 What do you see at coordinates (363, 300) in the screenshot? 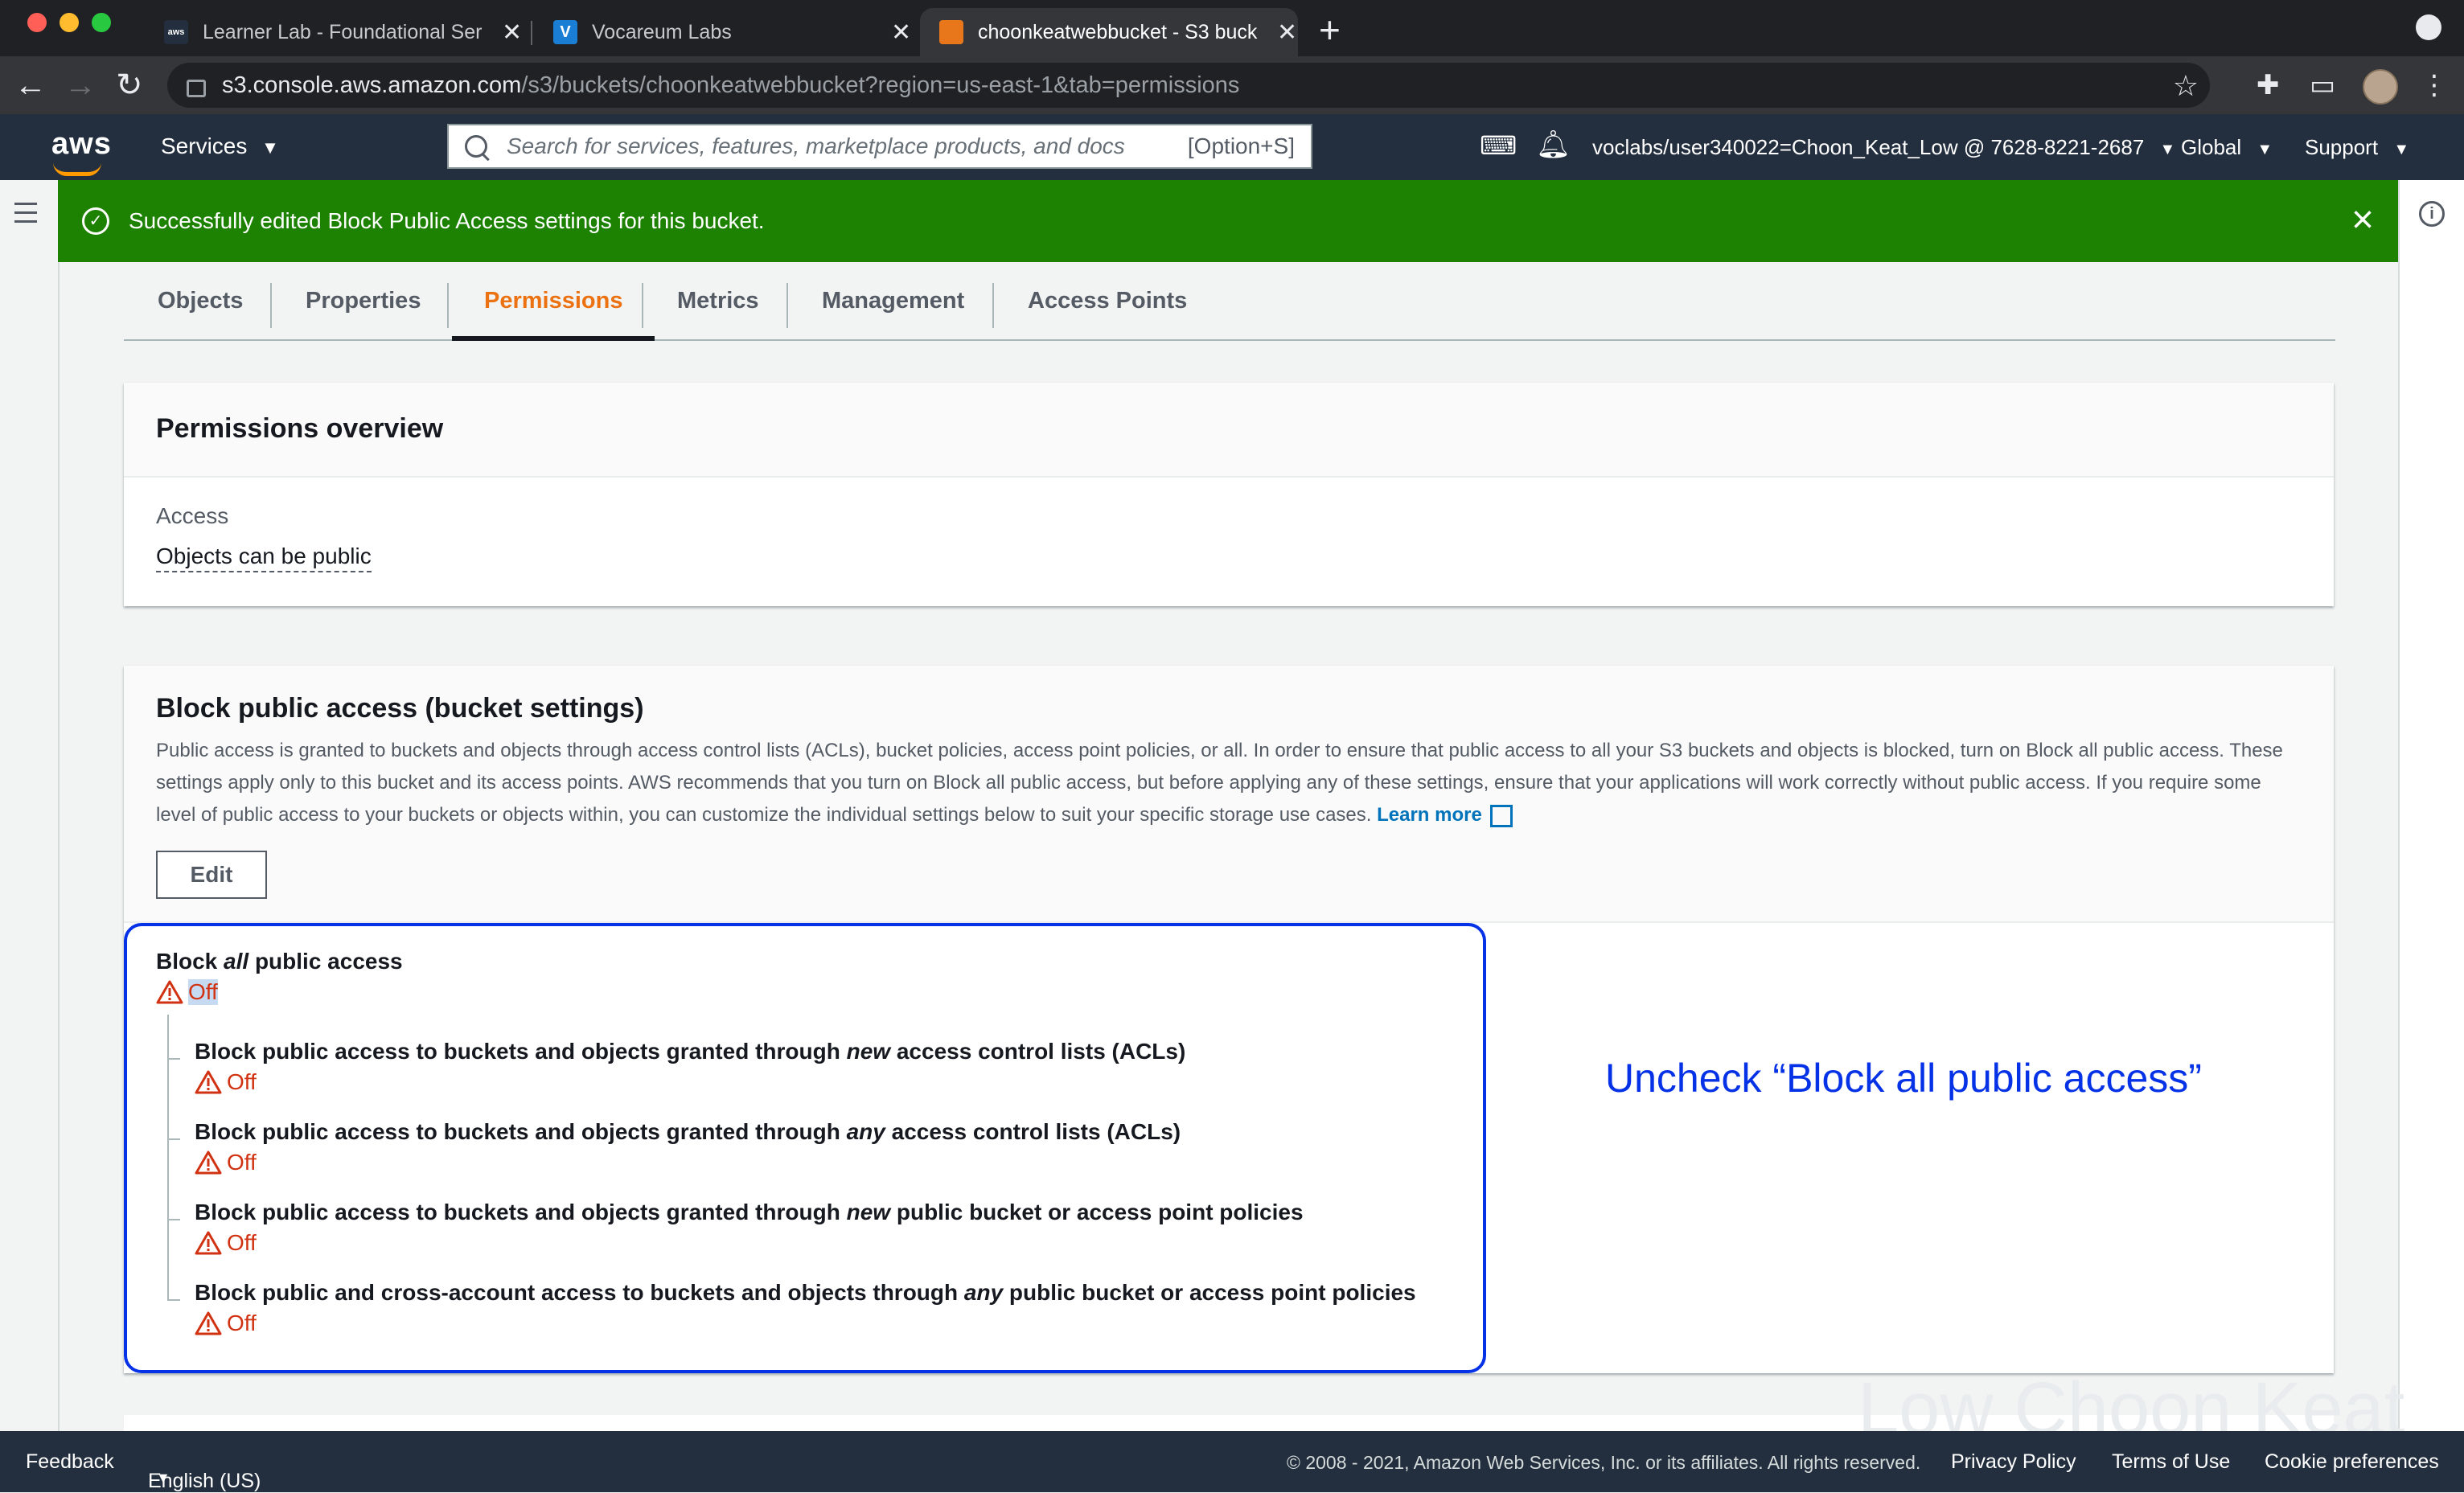
I see `tab-properties: Properties` at bounding box center [363, 300].